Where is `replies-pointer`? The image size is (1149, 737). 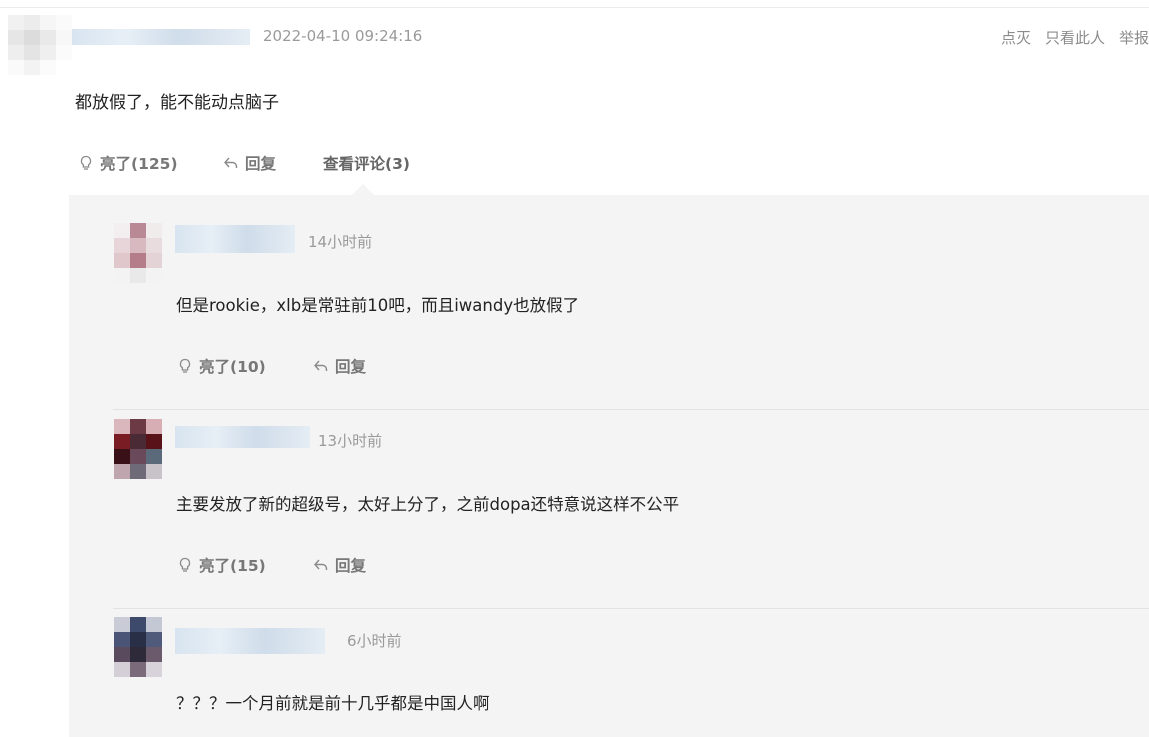 replies-pointer is located at coordinates (363, 189).